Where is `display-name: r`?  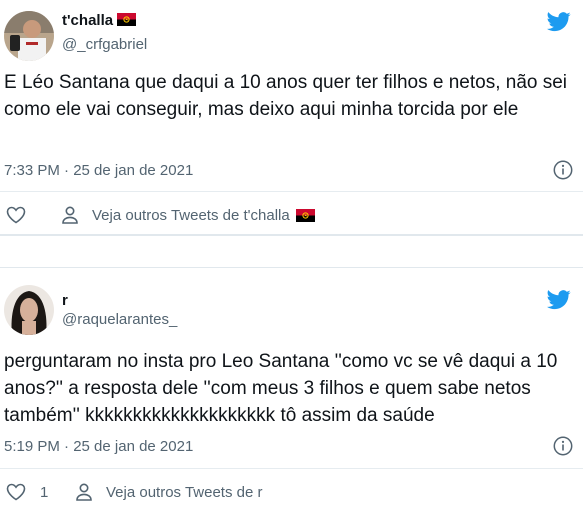 display-name: r is located at coordinates (65, 300).